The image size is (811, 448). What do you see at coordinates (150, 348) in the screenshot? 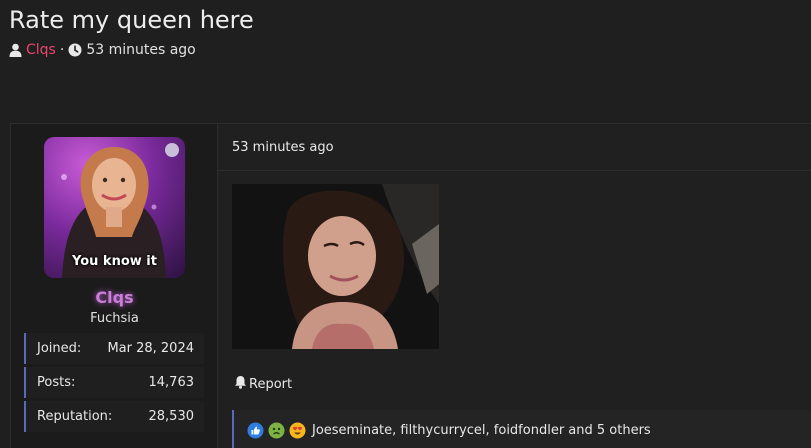
I see `stat-value: Mar 28, 2024` at bounding box center [150, 348].